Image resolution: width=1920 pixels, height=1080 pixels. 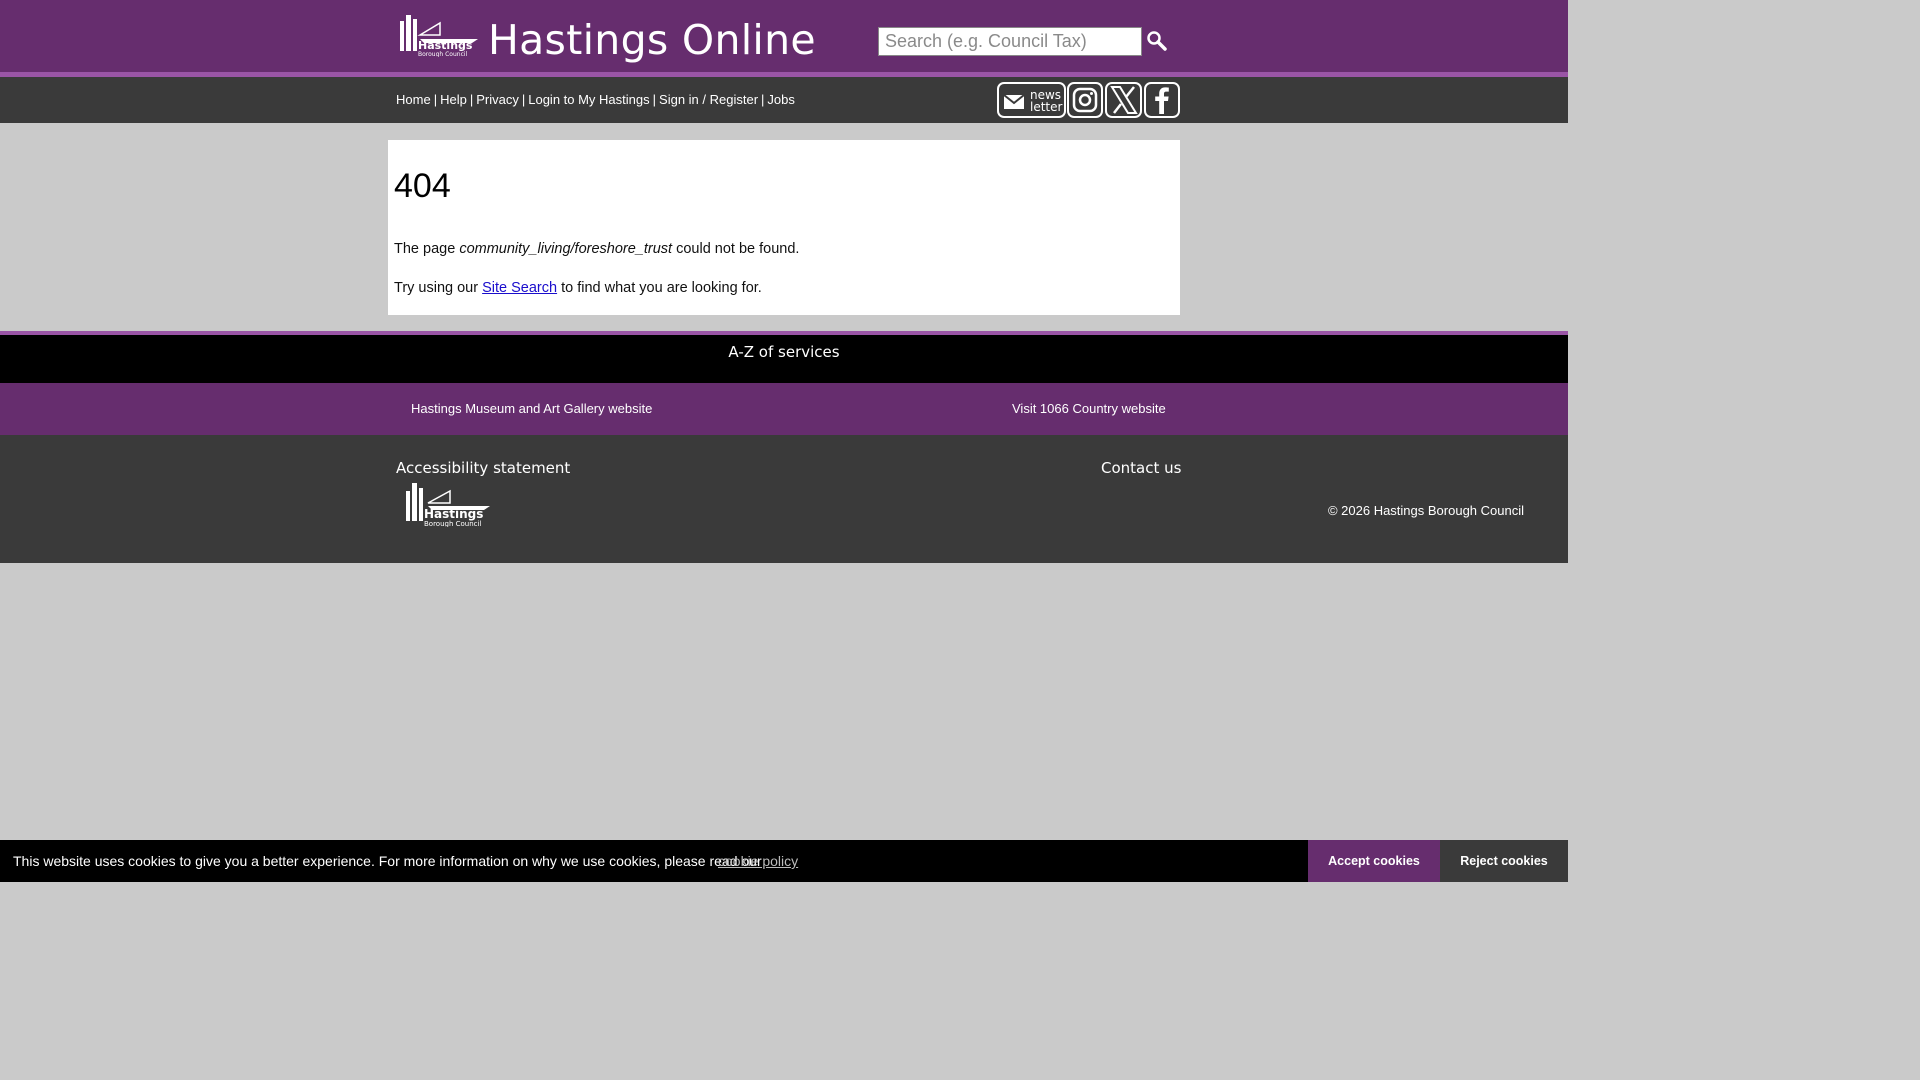 I want to click on suggestion-prefix: Try using our, so click(x=438, y=288).